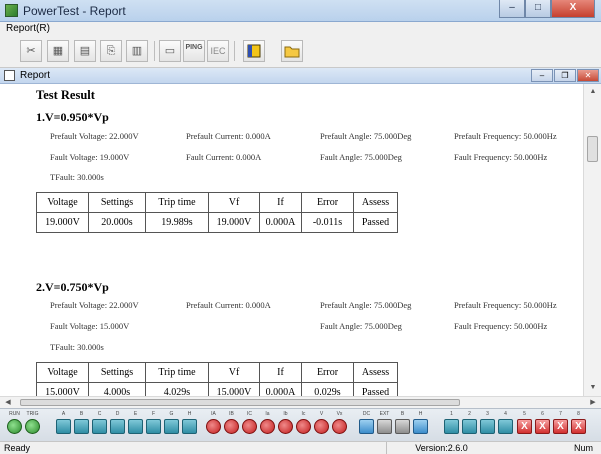 The height and width of the screenshot is (454, 601). What do you see at coordinates (524, 422) in the screenshot?
I see `channel-indicator: 5X` at bounding box center [524, 422].